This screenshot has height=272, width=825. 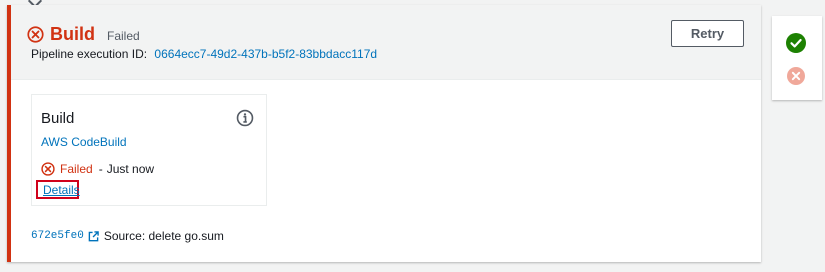 I want to click on check-circle-icon, so click(x=796, y=43).